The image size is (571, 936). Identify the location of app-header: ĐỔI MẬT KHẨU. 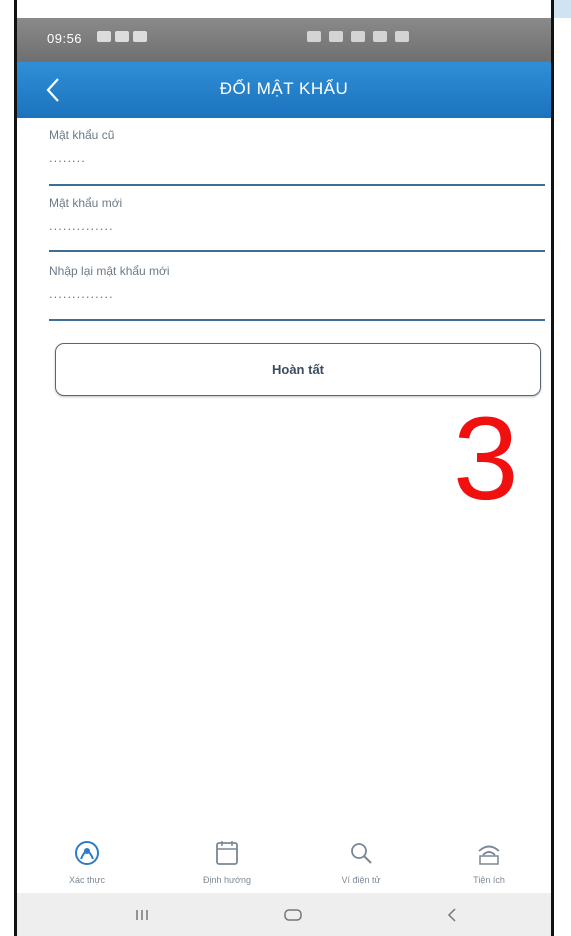
(284, 90).